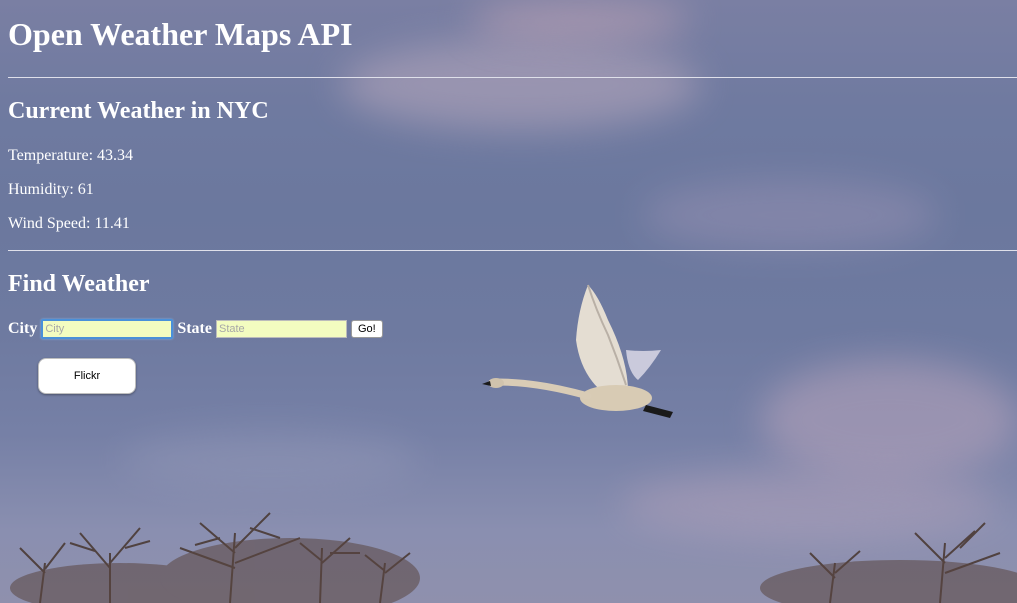 The height and width of the screenshot is (603, 1017). Describe the element at coordinates (513, 557) in the screenshot. I see `trees-silhouette` at that location.